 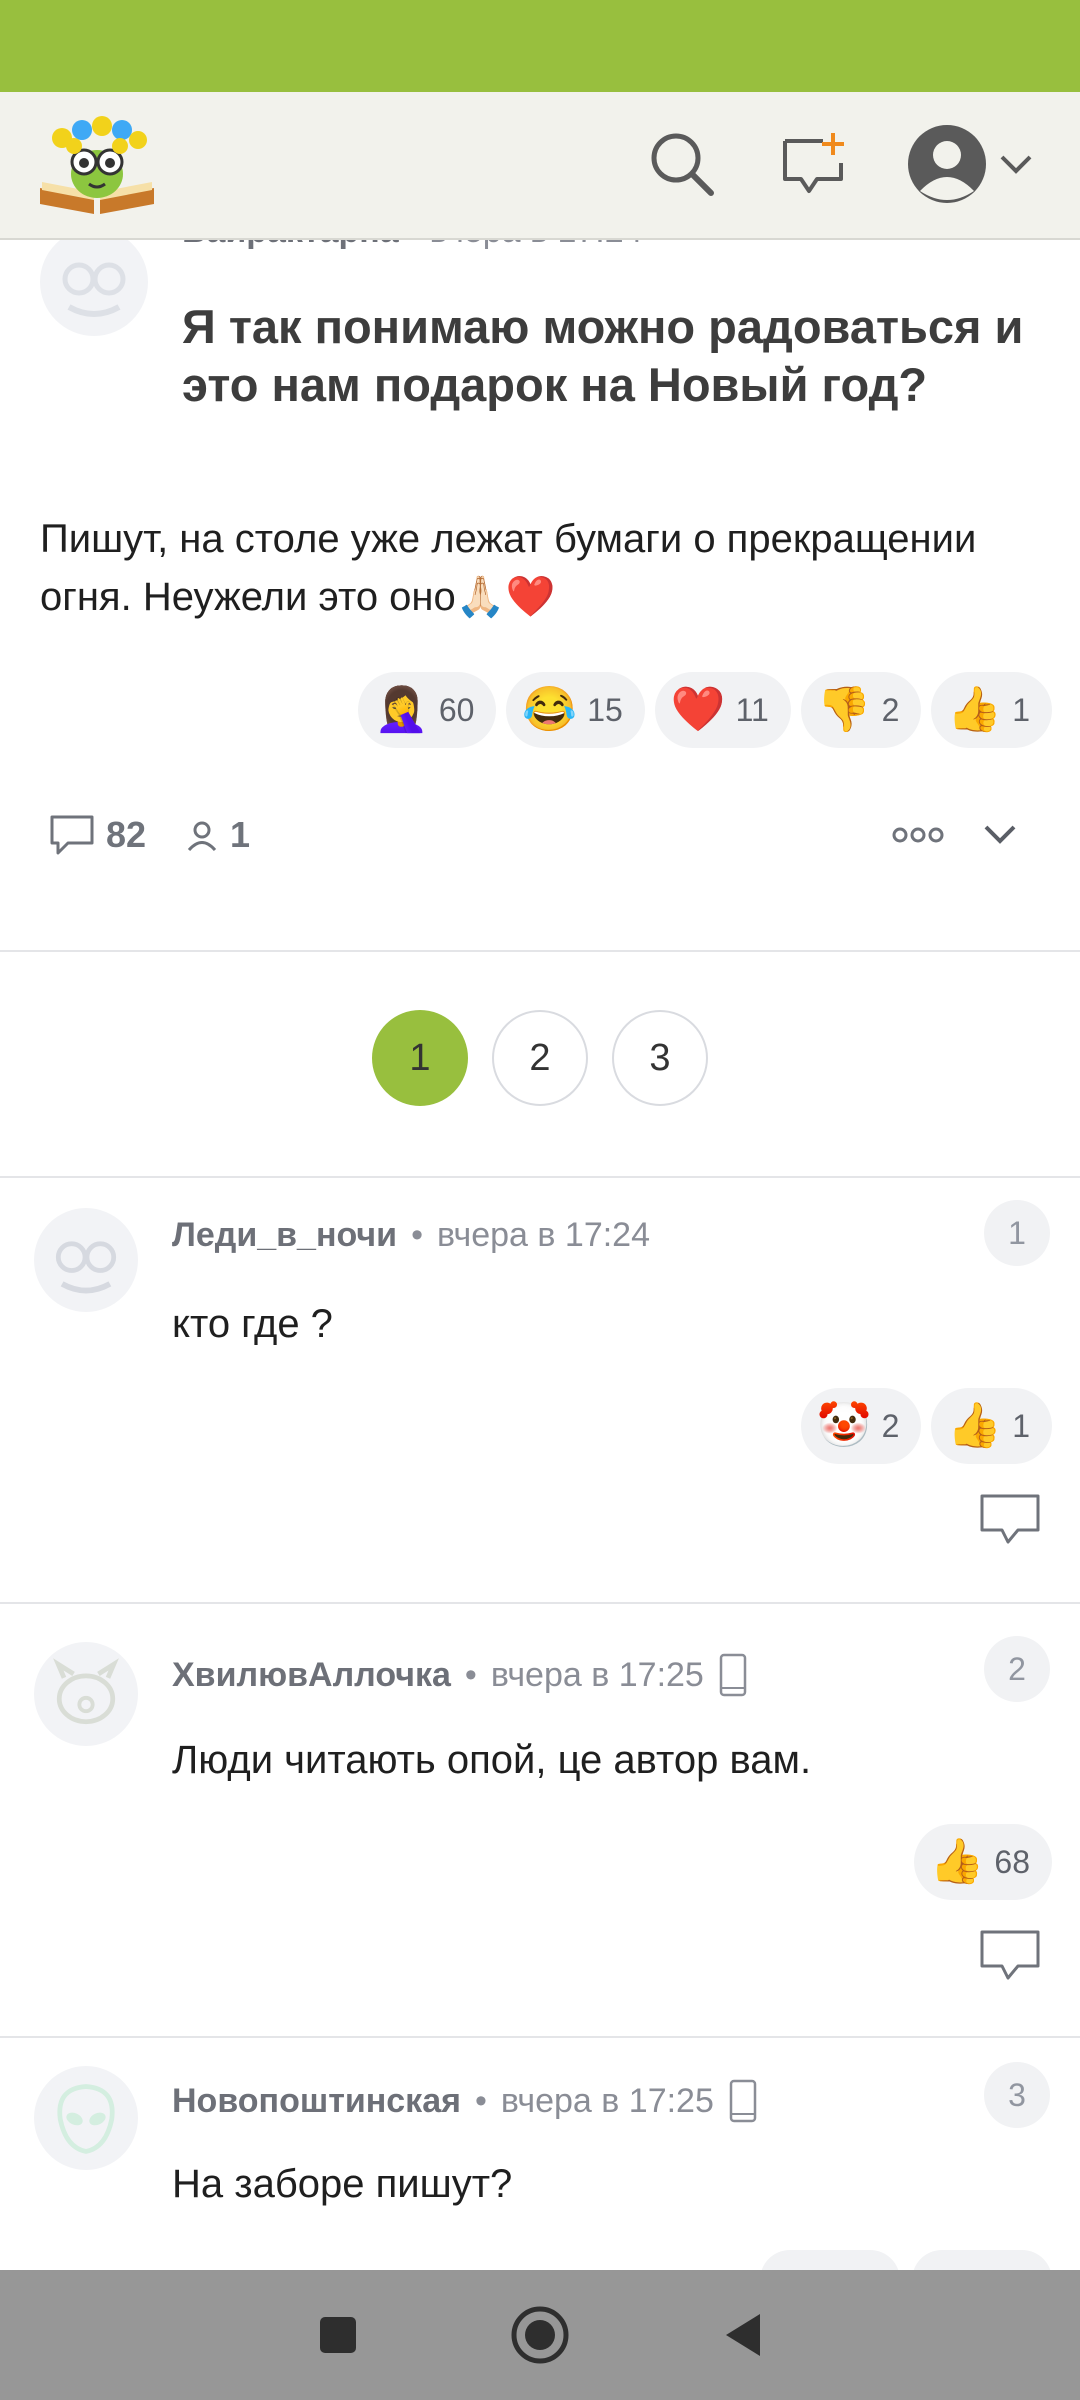 What do you see at coordinates (540, 166) in the screenshot?
I see `top-app-bar` at bounding box center [540, 166].